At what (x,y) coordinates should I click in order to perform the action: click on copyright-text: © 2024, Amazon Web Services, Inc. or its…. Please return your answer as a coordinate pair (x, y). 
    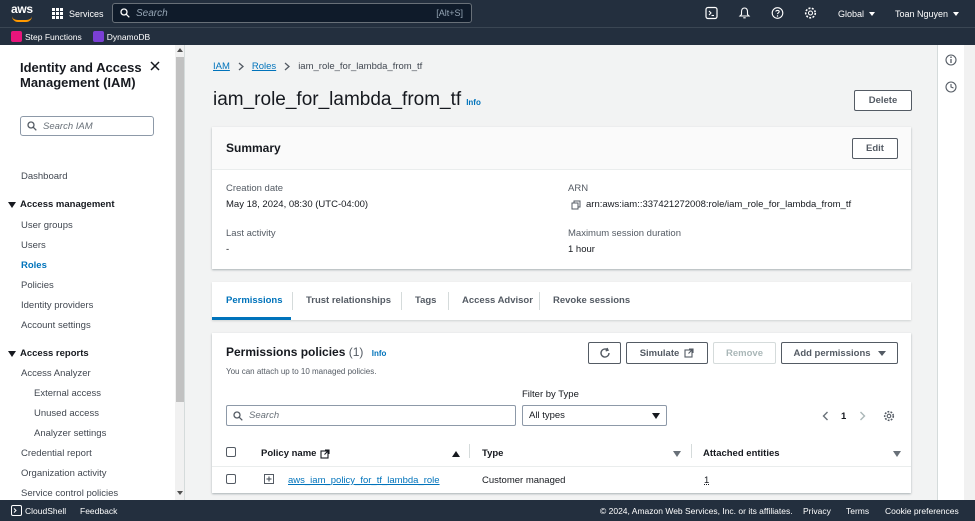
    Looking at the image, I should click on (696, 511).